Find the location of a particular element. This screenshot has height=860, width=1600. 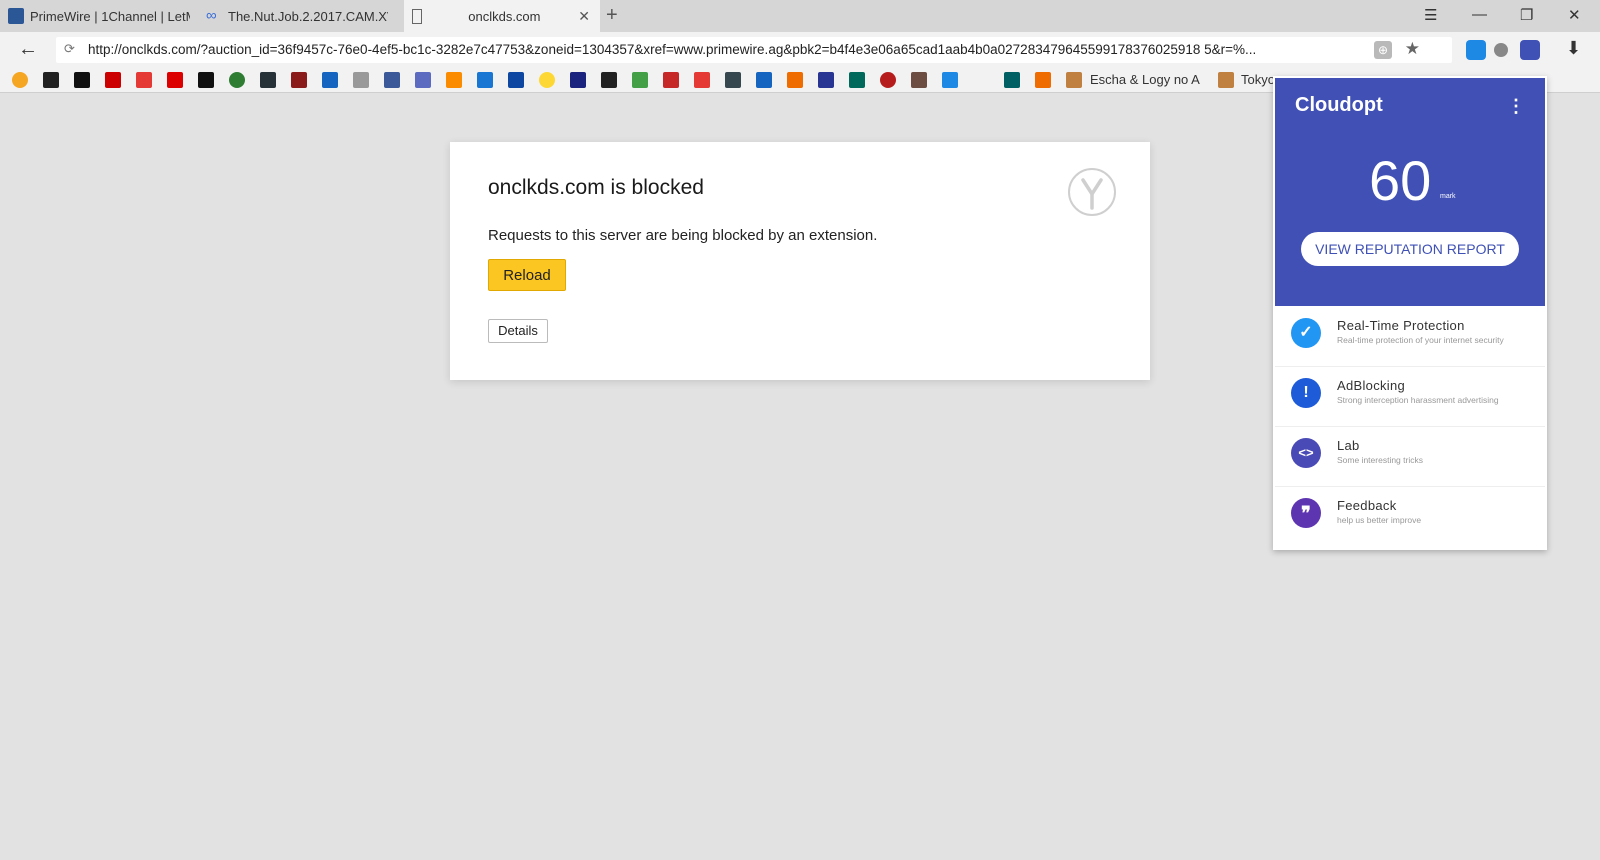

reputation-score: 60 is located at coordinates (1400, 180).